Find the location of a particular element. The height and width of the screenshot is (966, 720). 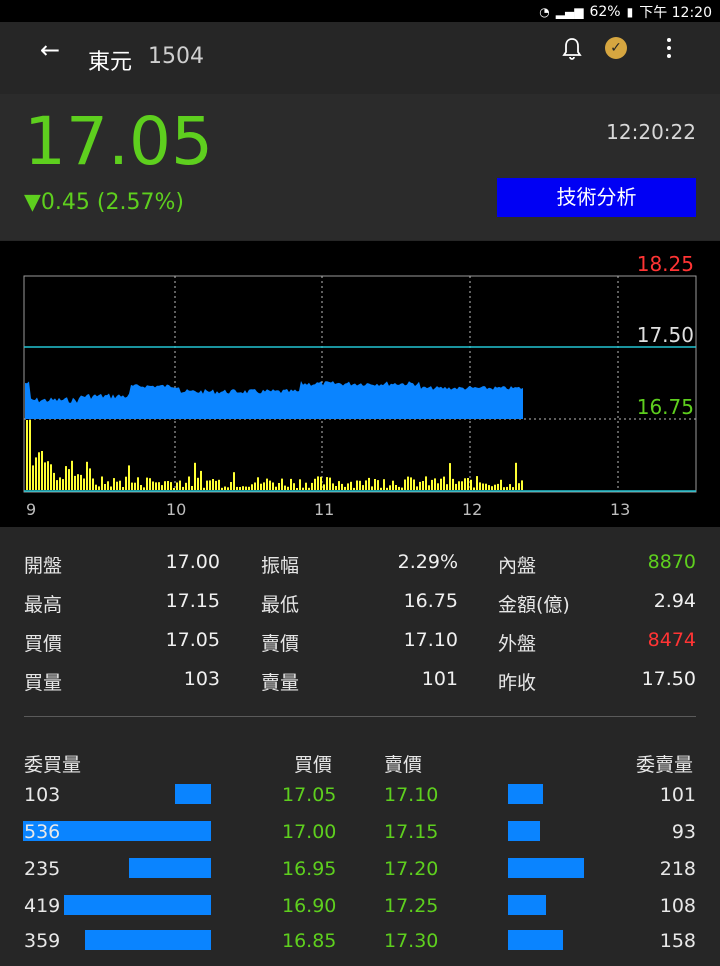

ask-price: 17.25 is located at coordinates (411, 906).